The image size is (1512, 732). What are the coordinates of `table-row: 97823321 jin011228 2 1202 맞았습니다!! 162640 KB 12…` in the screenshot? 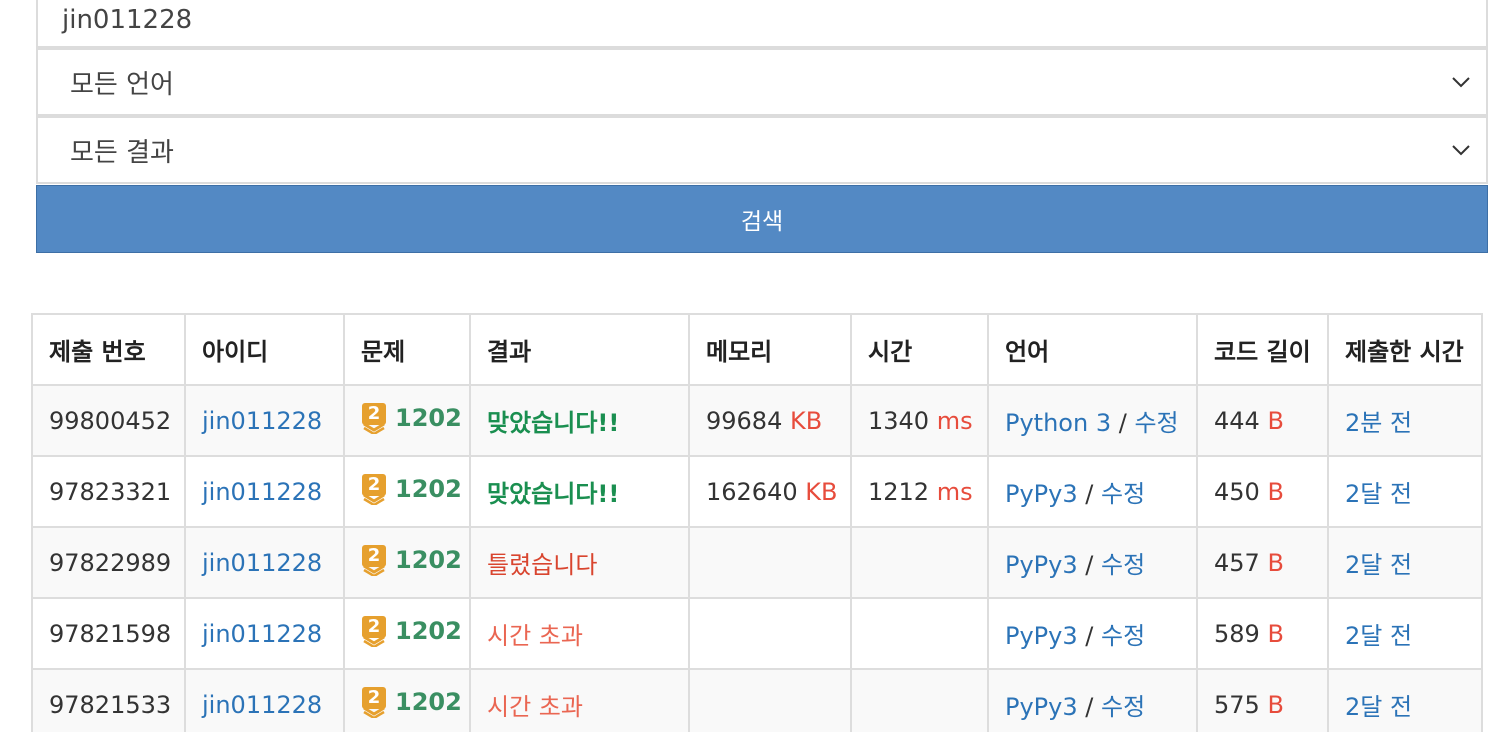 It's located at (757, 491).